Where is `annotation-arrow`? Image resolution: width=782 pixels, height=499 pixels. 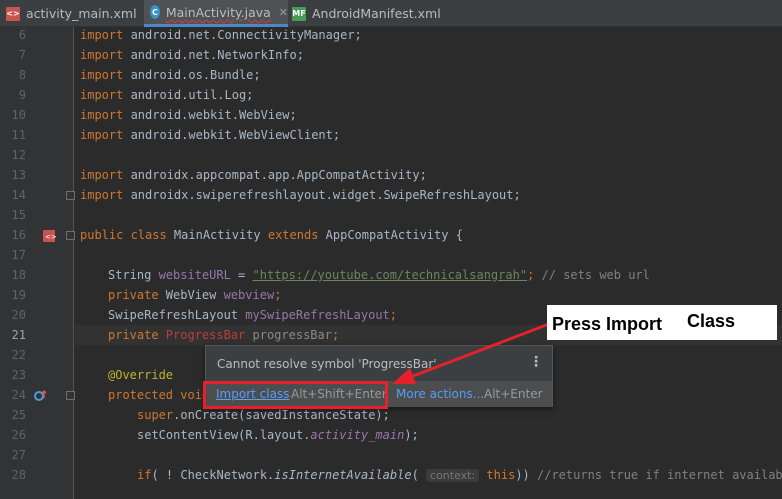 annotation-arrow is located at coordinates (471, 353).